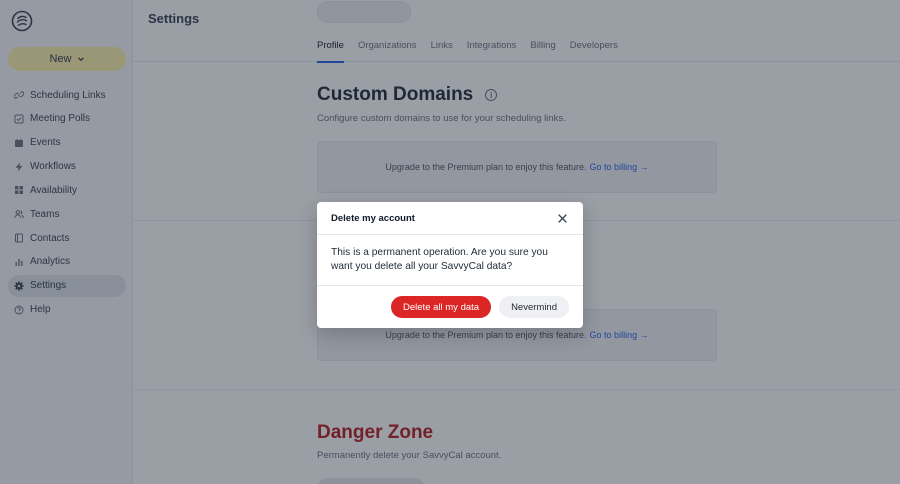 Image resolution: width=900 pixels, height=484 pixels. What do you see at coordinates (534, 307) in the screenshot?
I see `nevermind-button: Nevermind` at bounding box center [534, 307].